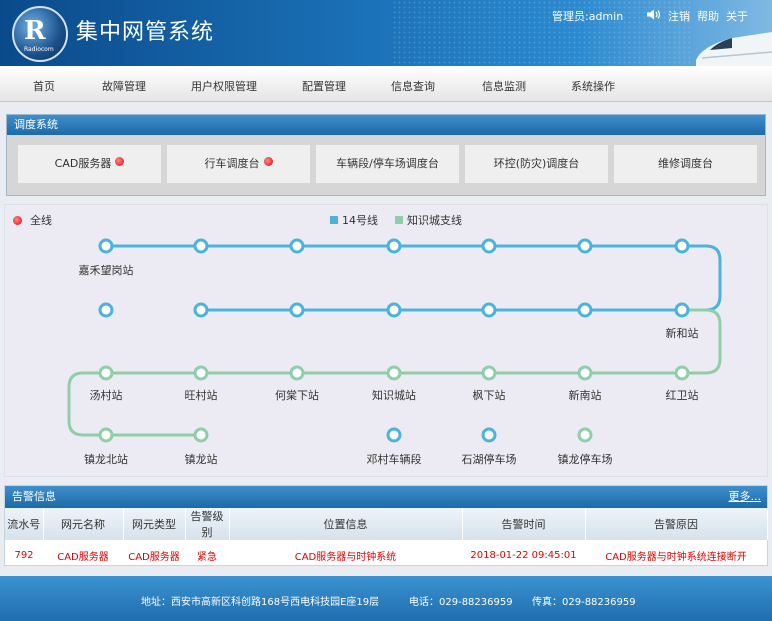 This screenshot has width=772, height=621. Describe the element at coordinates (584, 602) in the screenshot. I see `footer-fax: 传真：029-88236959` at that location.